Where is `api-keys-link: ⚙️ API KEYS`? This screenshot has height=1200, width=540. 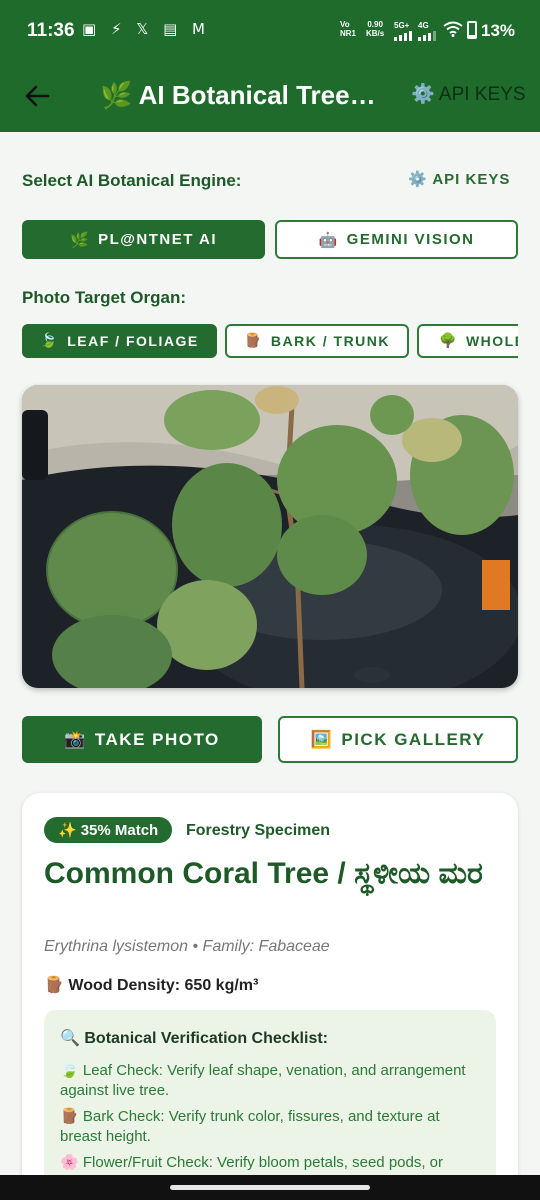 api-keys-link: ⚙️ API KEYS is located at coordinates (459, 179).